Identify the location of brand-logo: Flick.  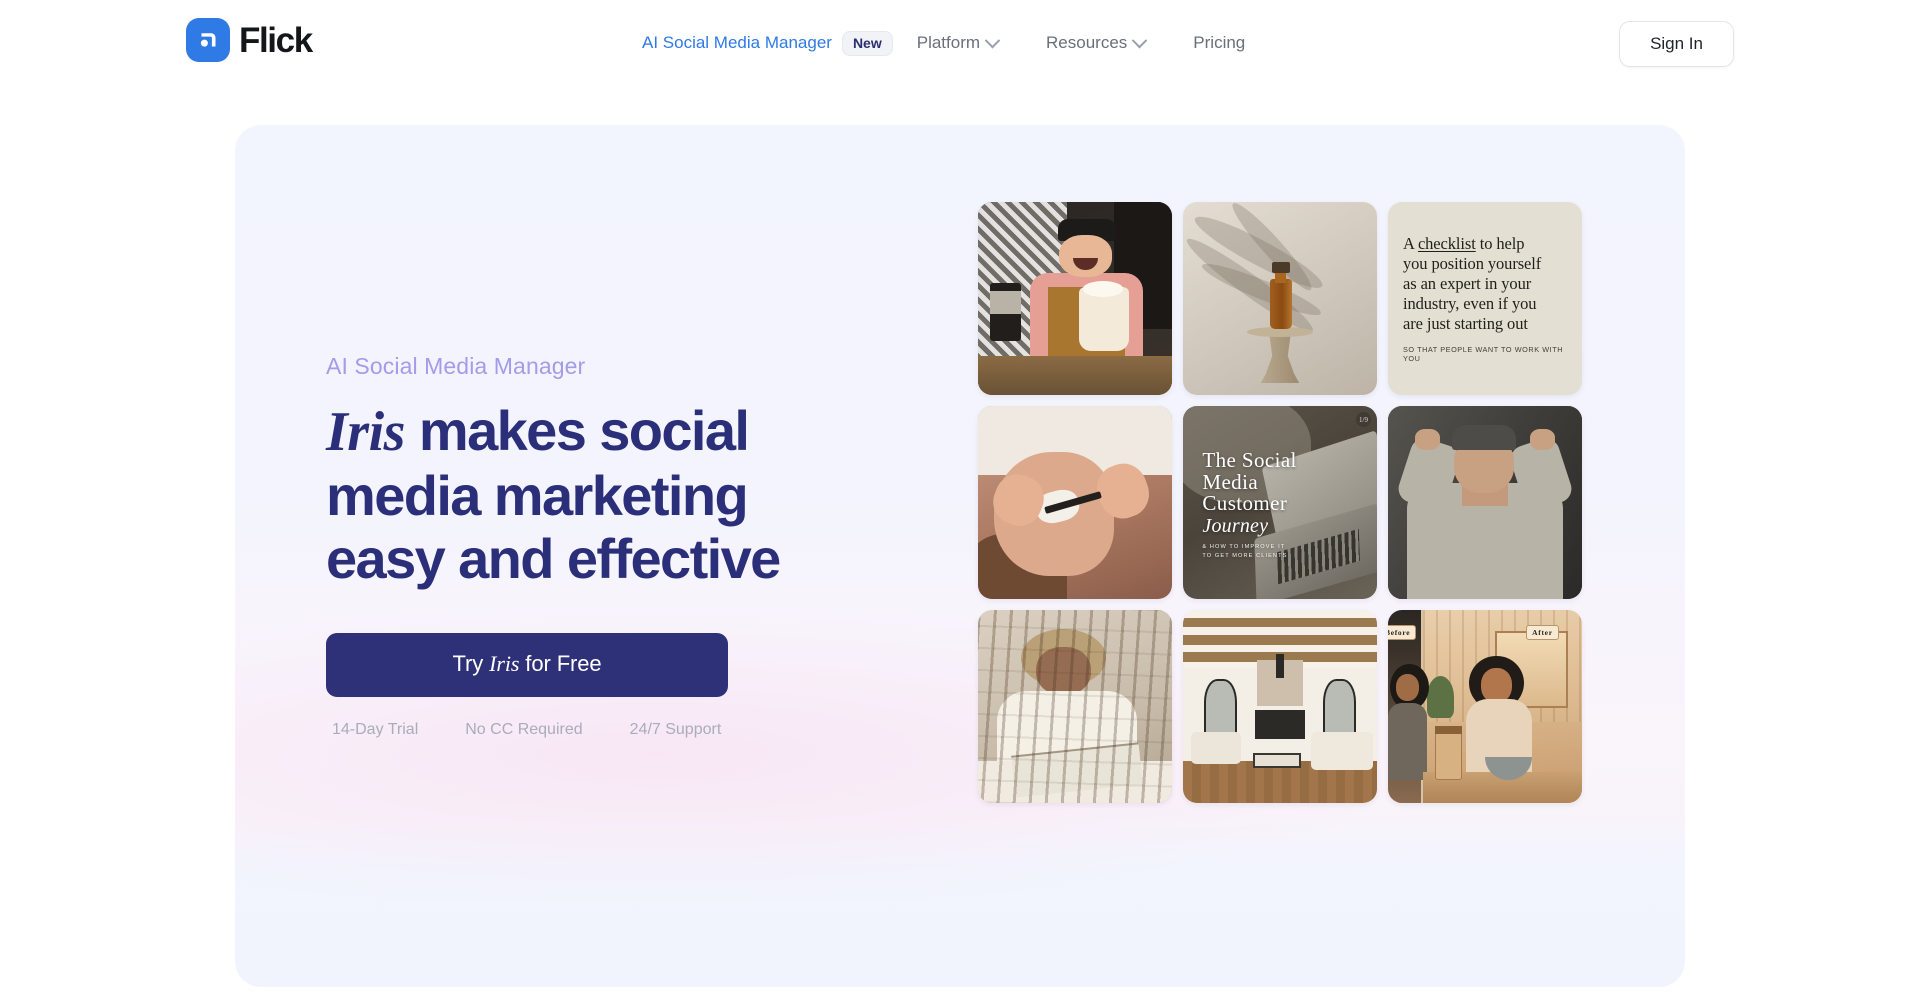
(249, 40).